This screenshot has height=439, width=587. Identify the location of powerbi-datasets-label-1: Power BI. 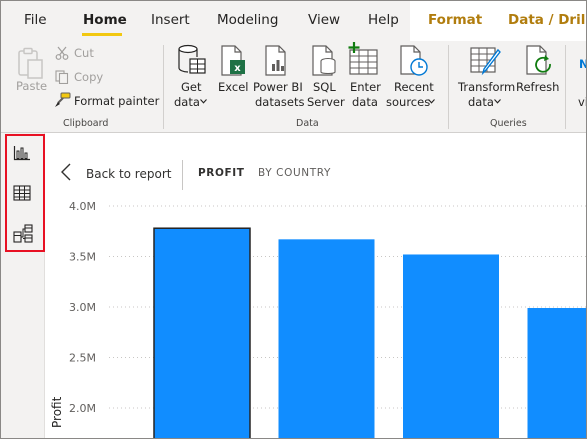
(278, 87).